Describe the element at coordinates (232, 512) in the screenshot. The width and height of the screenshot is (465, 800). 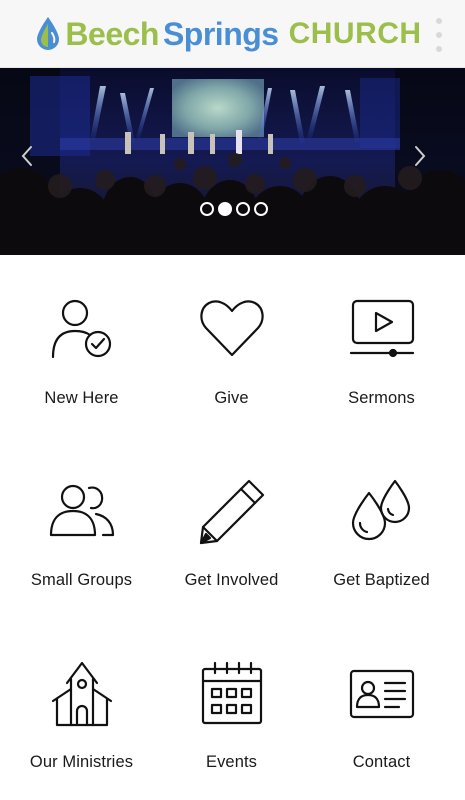
I see `pencil-icon` at that location.